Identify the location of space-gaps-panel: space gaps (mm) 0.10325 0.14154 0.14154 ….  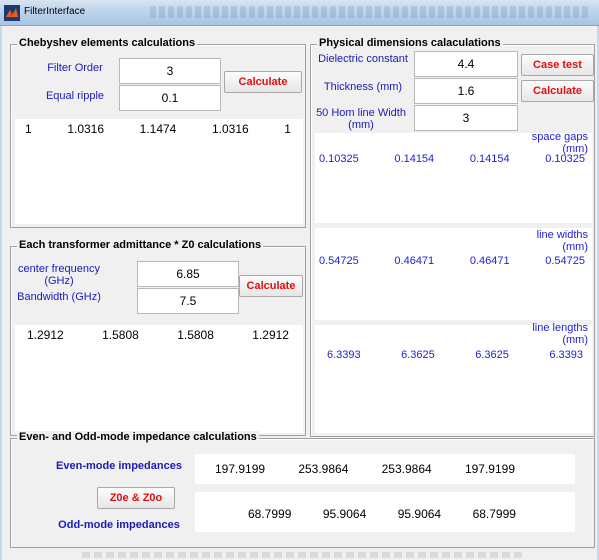
(453, 177).